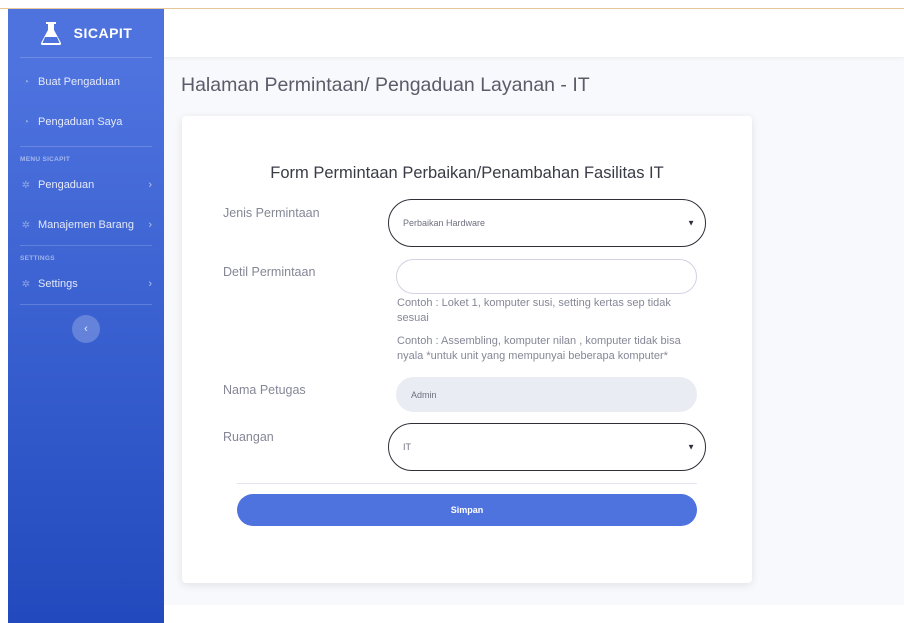  I want to click on sidebar-item-label: Settings, so click(58, 284).